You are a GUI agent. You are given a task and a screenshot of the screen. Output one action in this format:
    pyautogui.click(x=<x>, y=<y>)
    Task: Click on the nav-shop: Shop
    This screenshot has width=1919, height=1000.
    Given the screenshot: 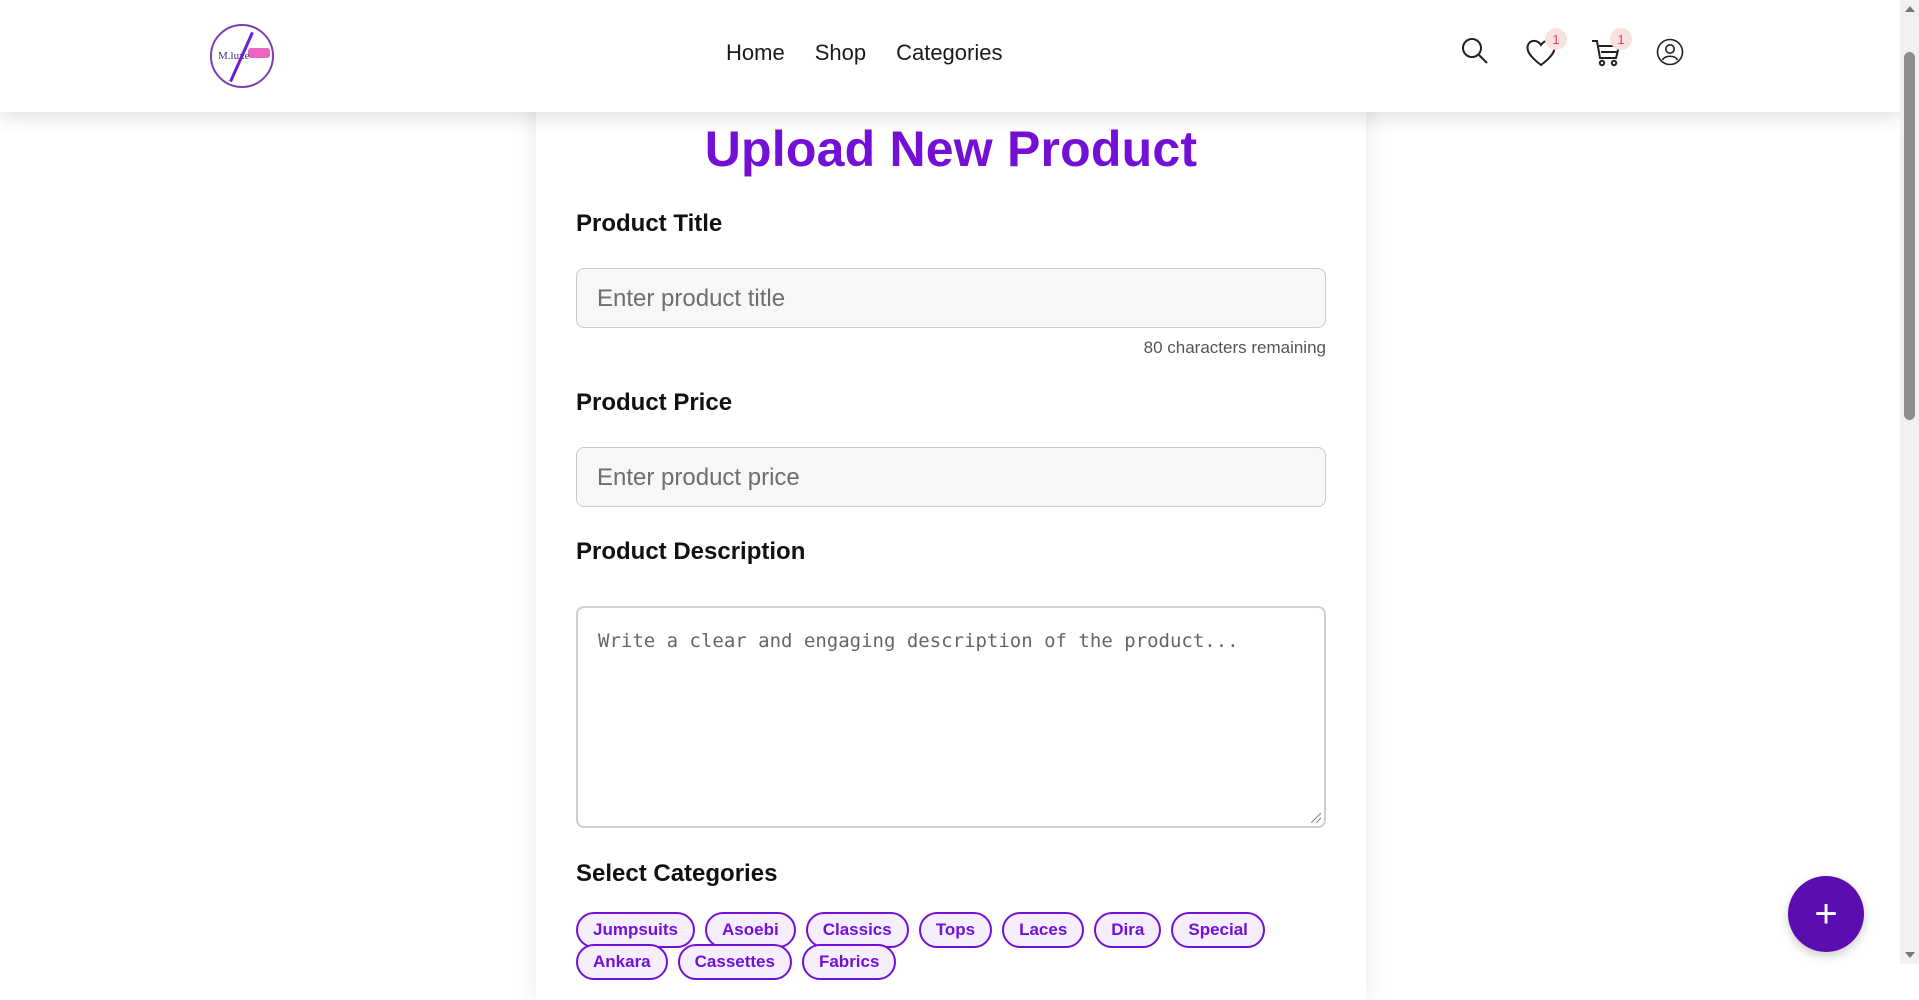 What is the action you would take?
    pyautogui.click(x=840, y=53)
    